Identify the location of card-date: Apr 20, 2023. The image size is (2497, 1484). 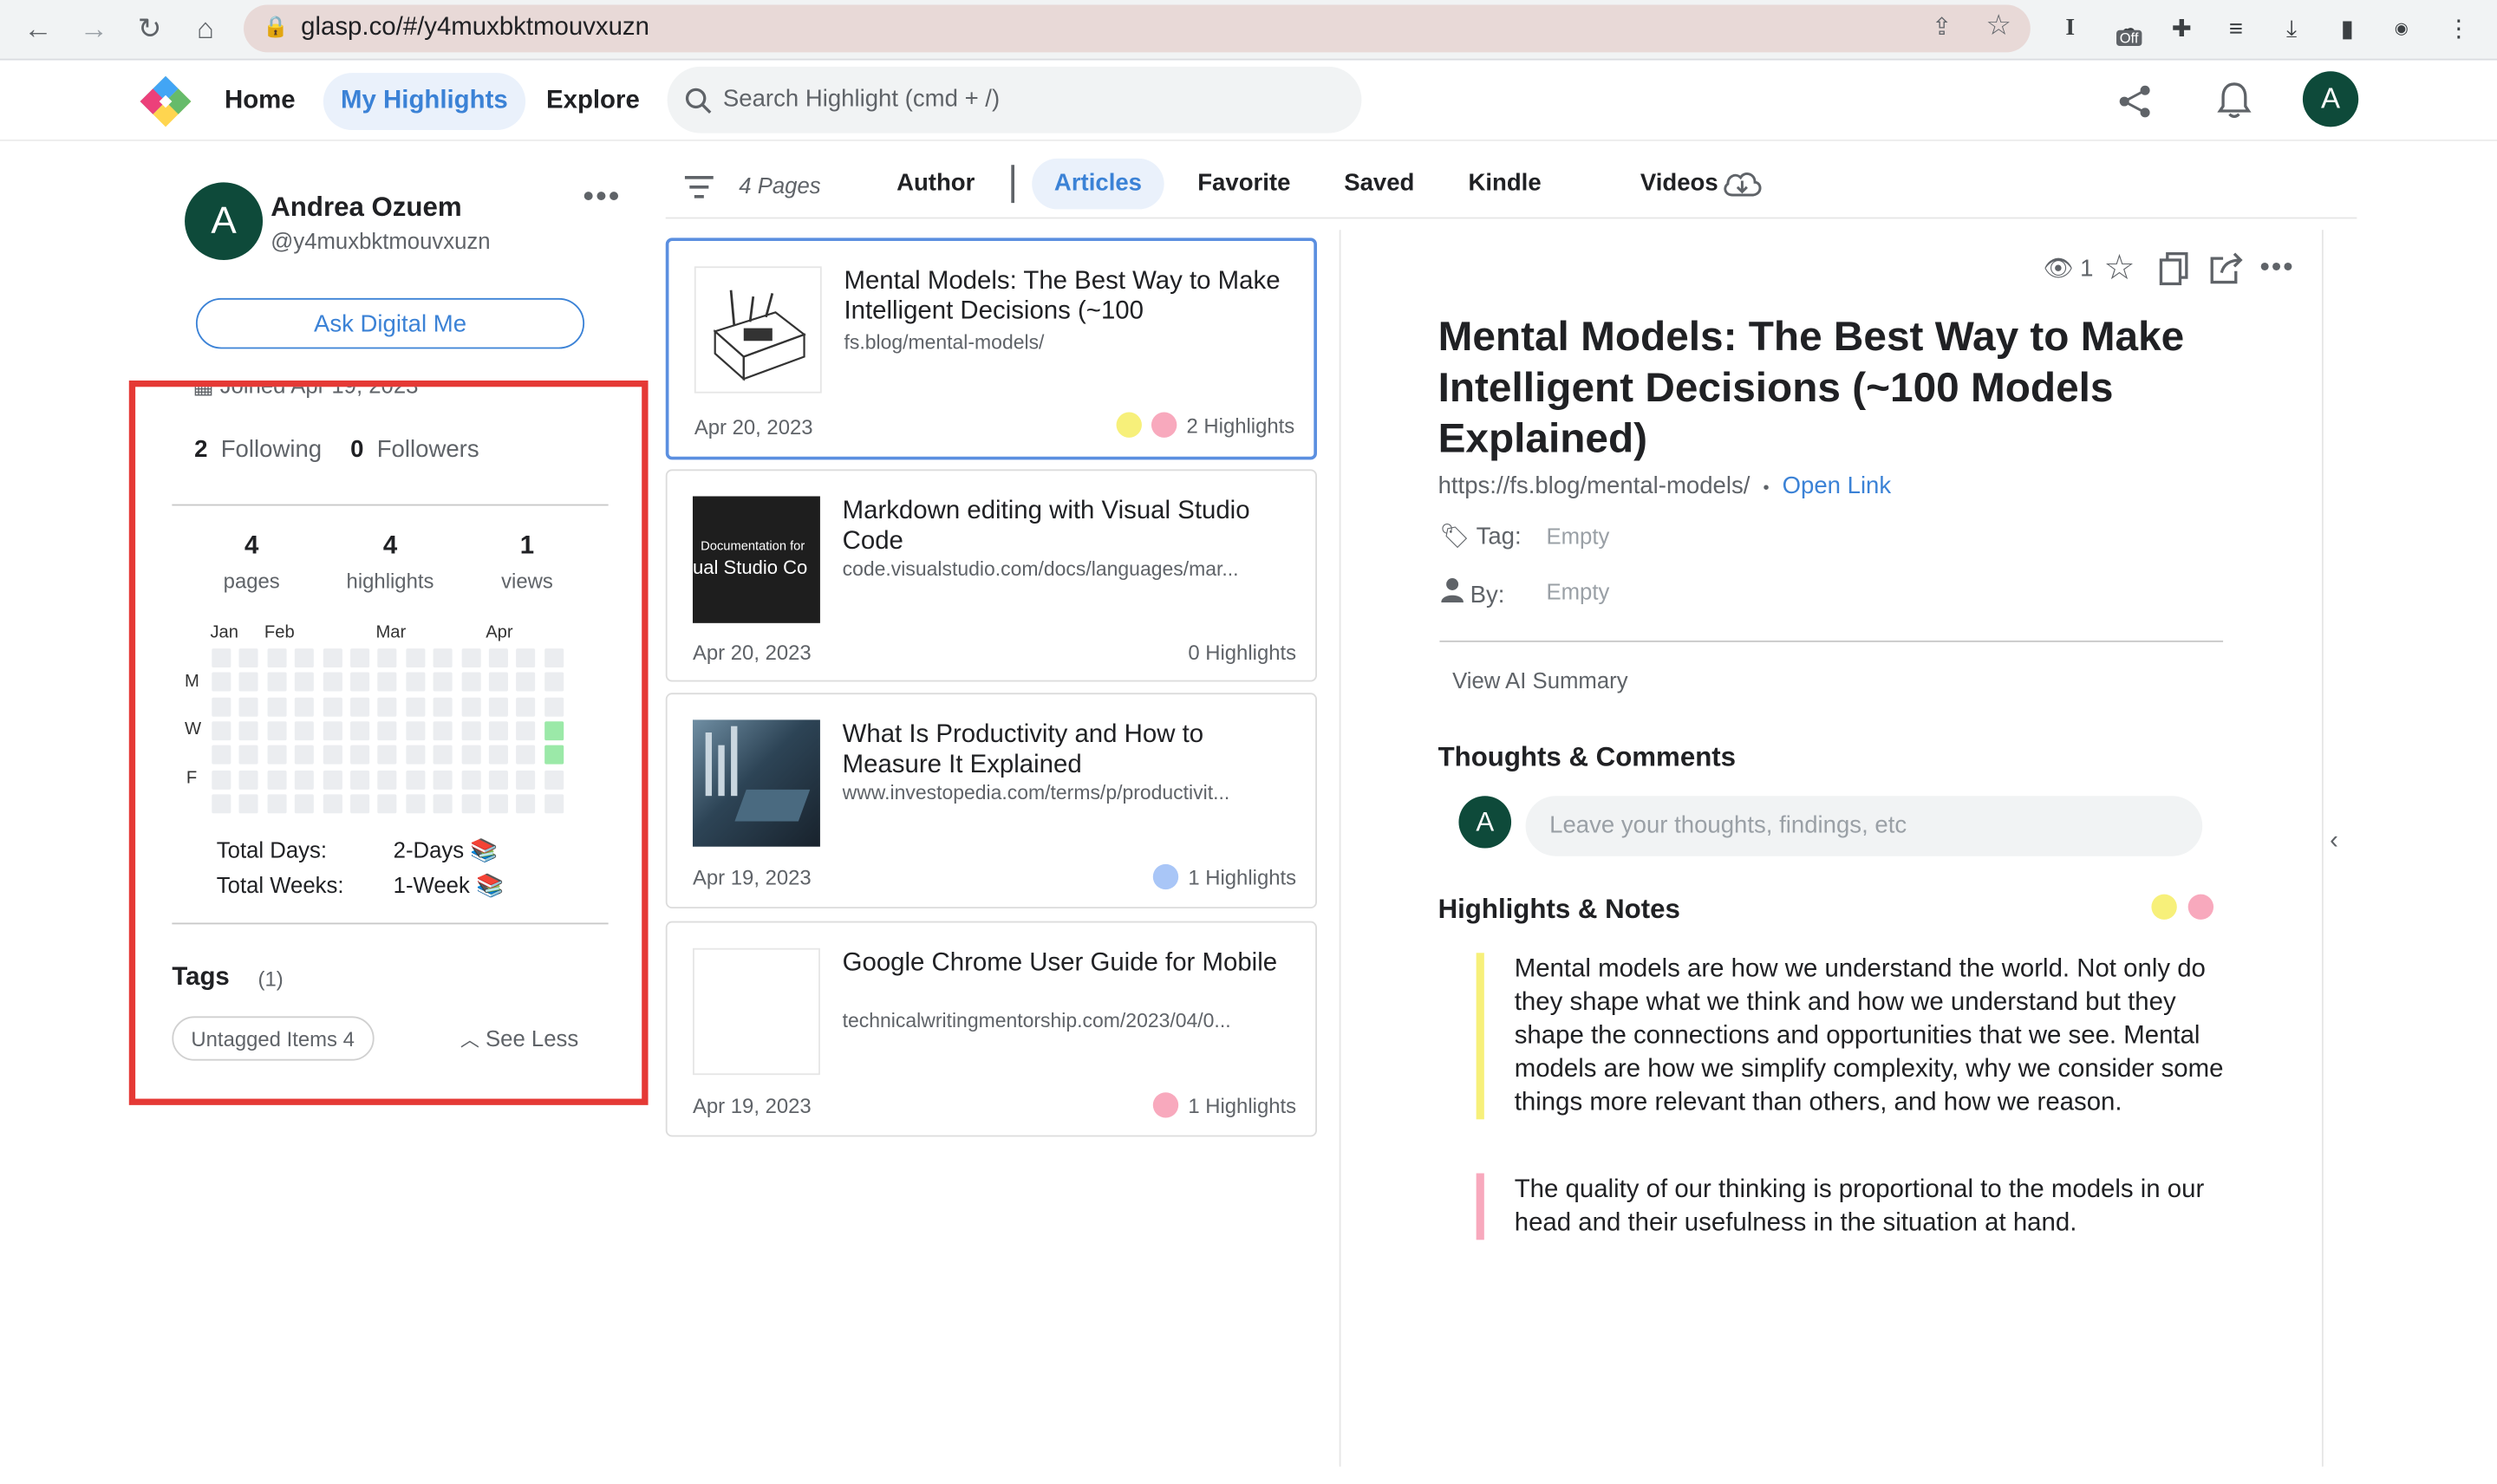
(752, 652).